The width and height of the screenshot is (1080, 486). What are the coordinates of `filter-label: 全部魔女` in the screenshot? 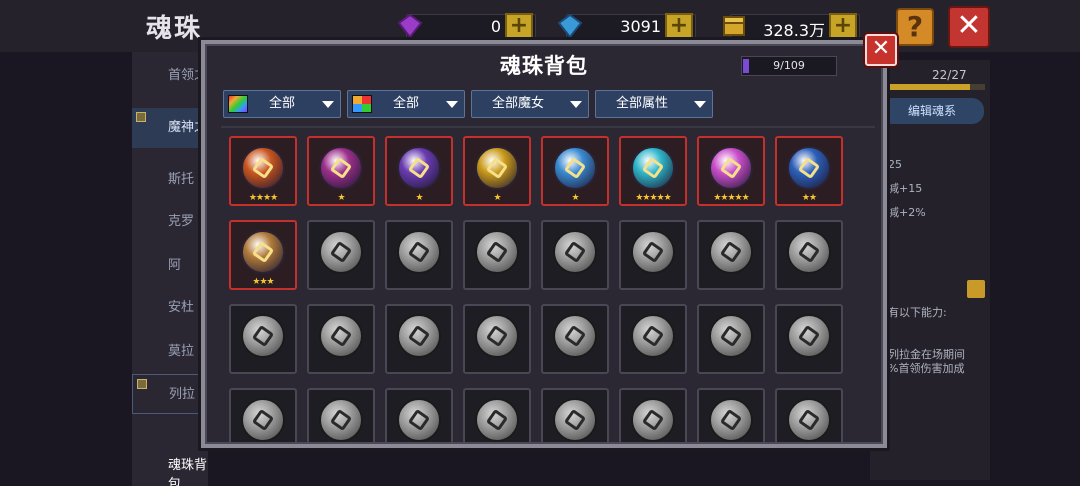 It's located at (517, 103).